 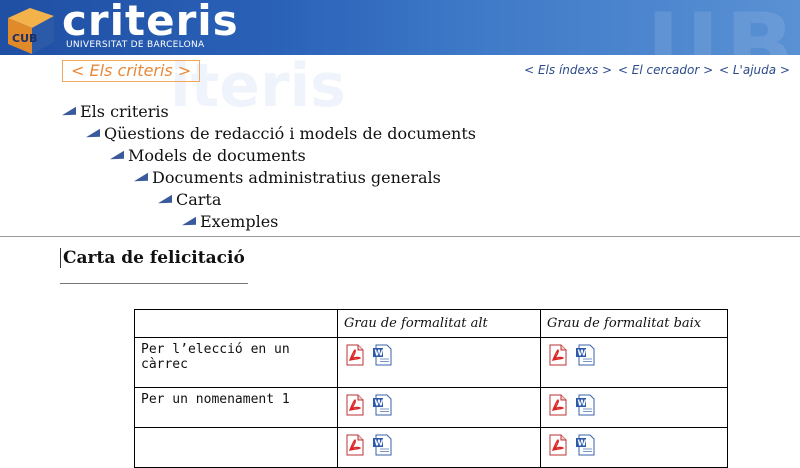 What do you see at coordinates (236, 407) in the screenshot?
I see `row-label: Per un nomenament 1` at bounding box center [236, 407].